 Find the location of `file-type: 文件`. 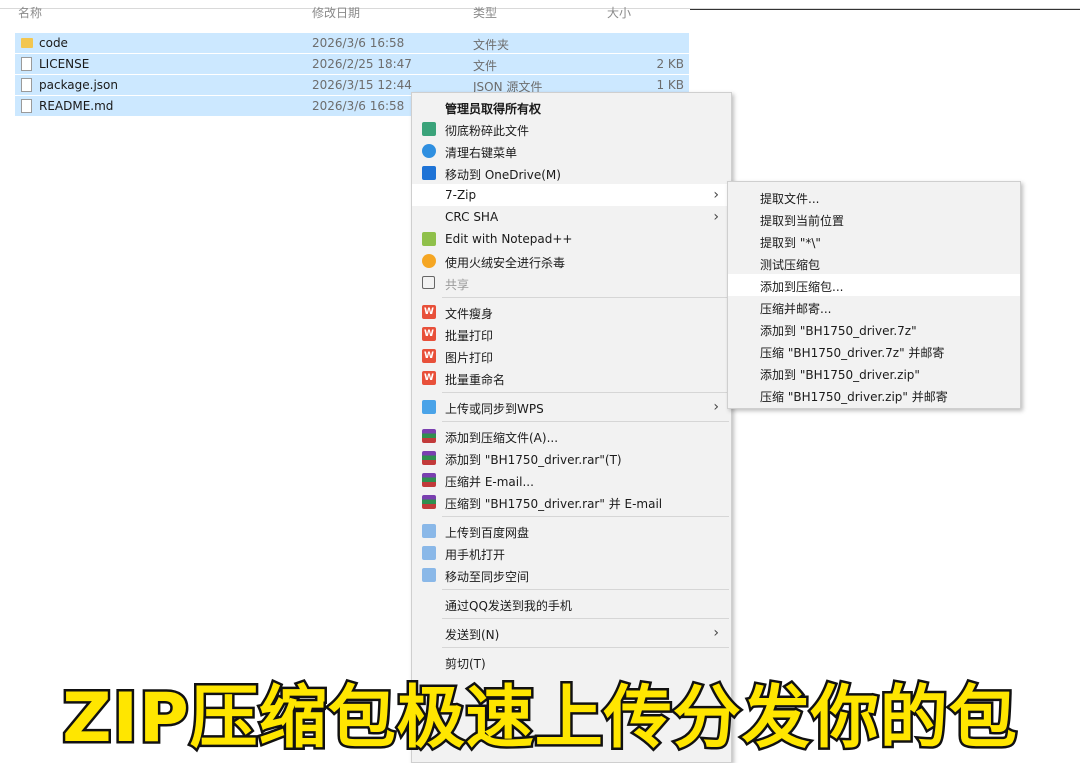

file-type: 文件 is located at coordinates (485, 66).